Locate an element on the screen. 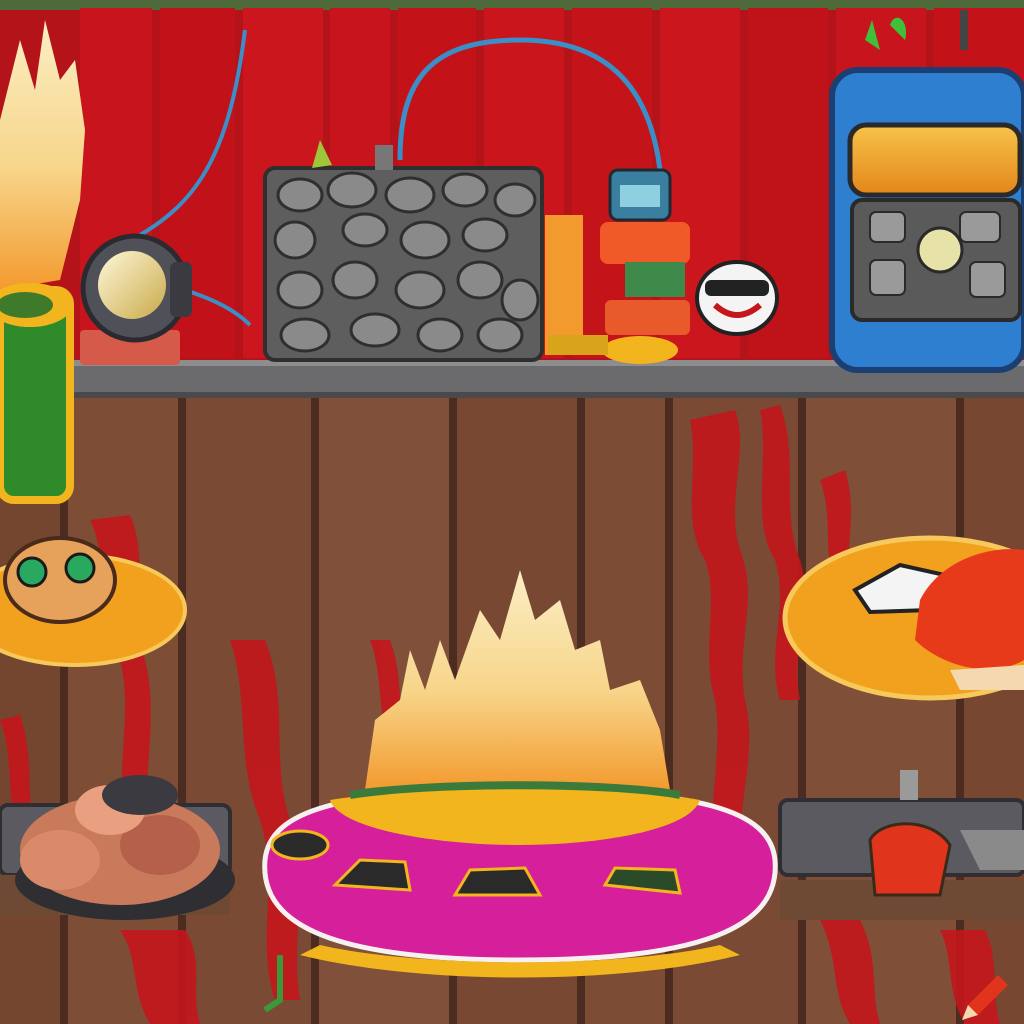 The height and width of the screenshot is (1024, 1024). spotlight-lamp is located at coordinates (136, 299).